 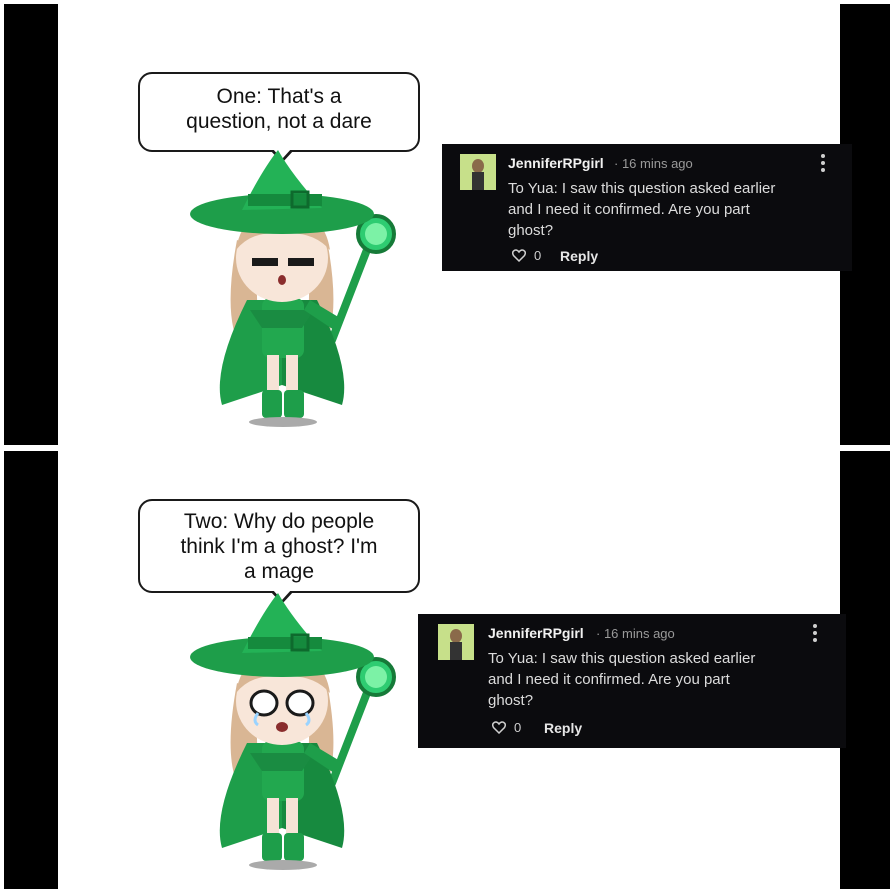 I want to click on speech-line: question, not a dare, so click(x=279, y=121).